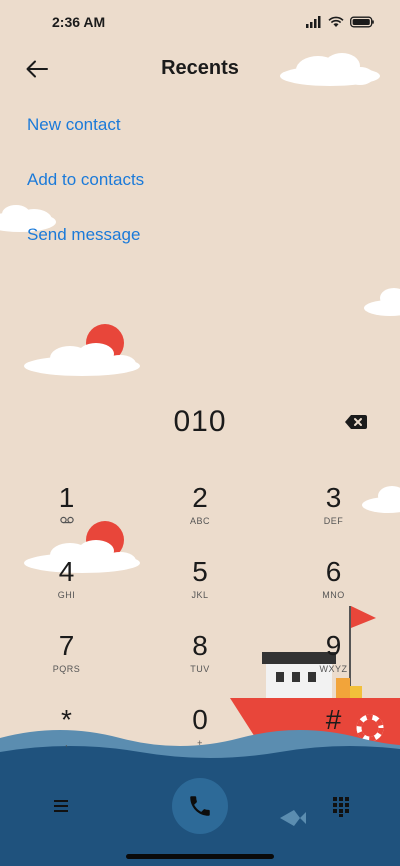  What do you see at coordinates (200, 645) in the screenshot?
I see `key-digit: 8` at bounding box center [200, 645].